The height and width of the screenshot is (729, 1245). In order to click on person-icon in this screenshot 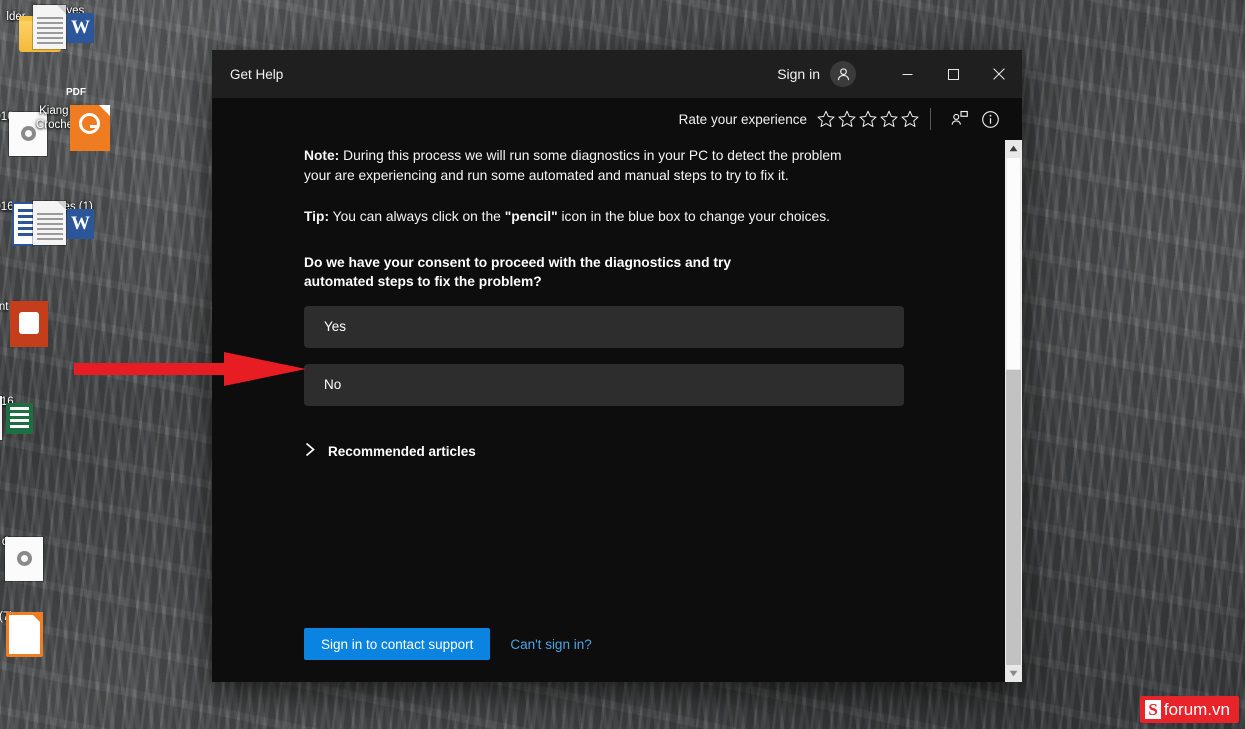, I will do `click(843, 74)`.